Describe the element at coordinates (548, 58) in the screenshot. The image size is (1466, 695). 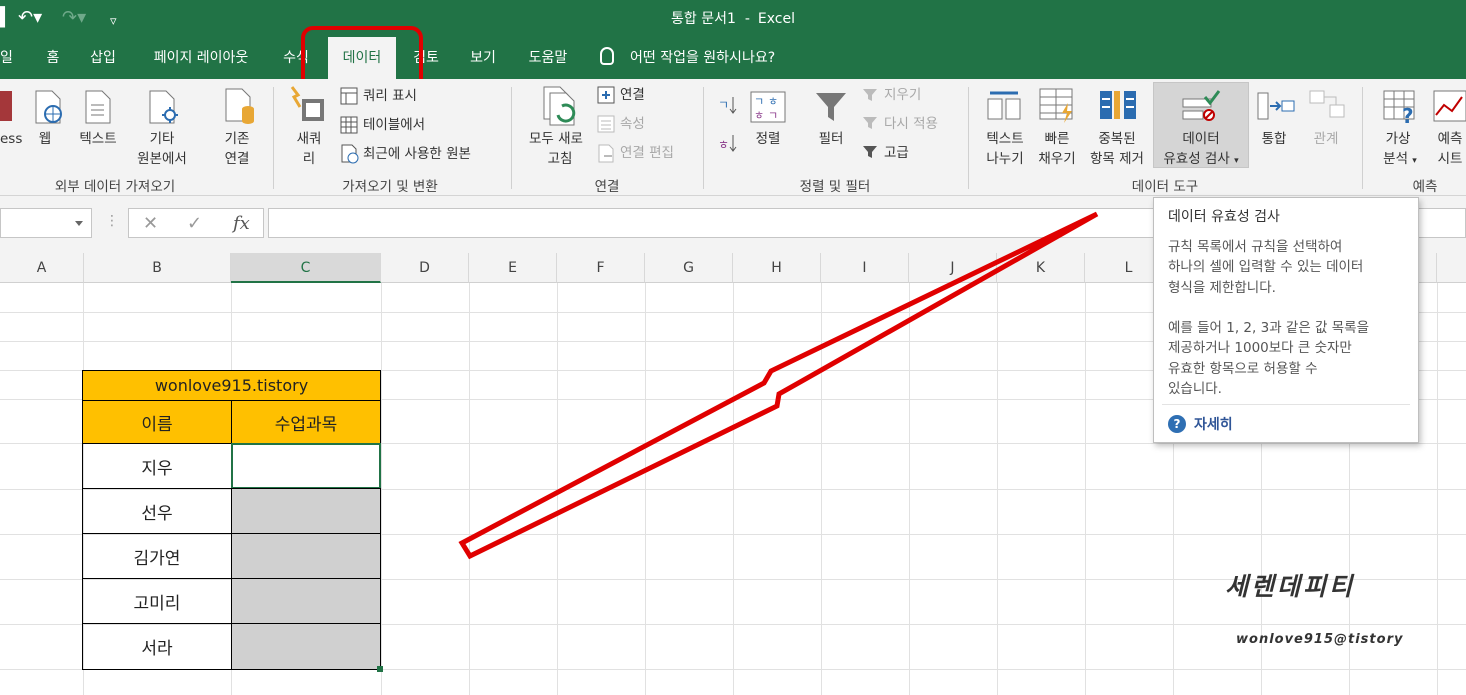
I see `tab-help: 도움말` at that location.